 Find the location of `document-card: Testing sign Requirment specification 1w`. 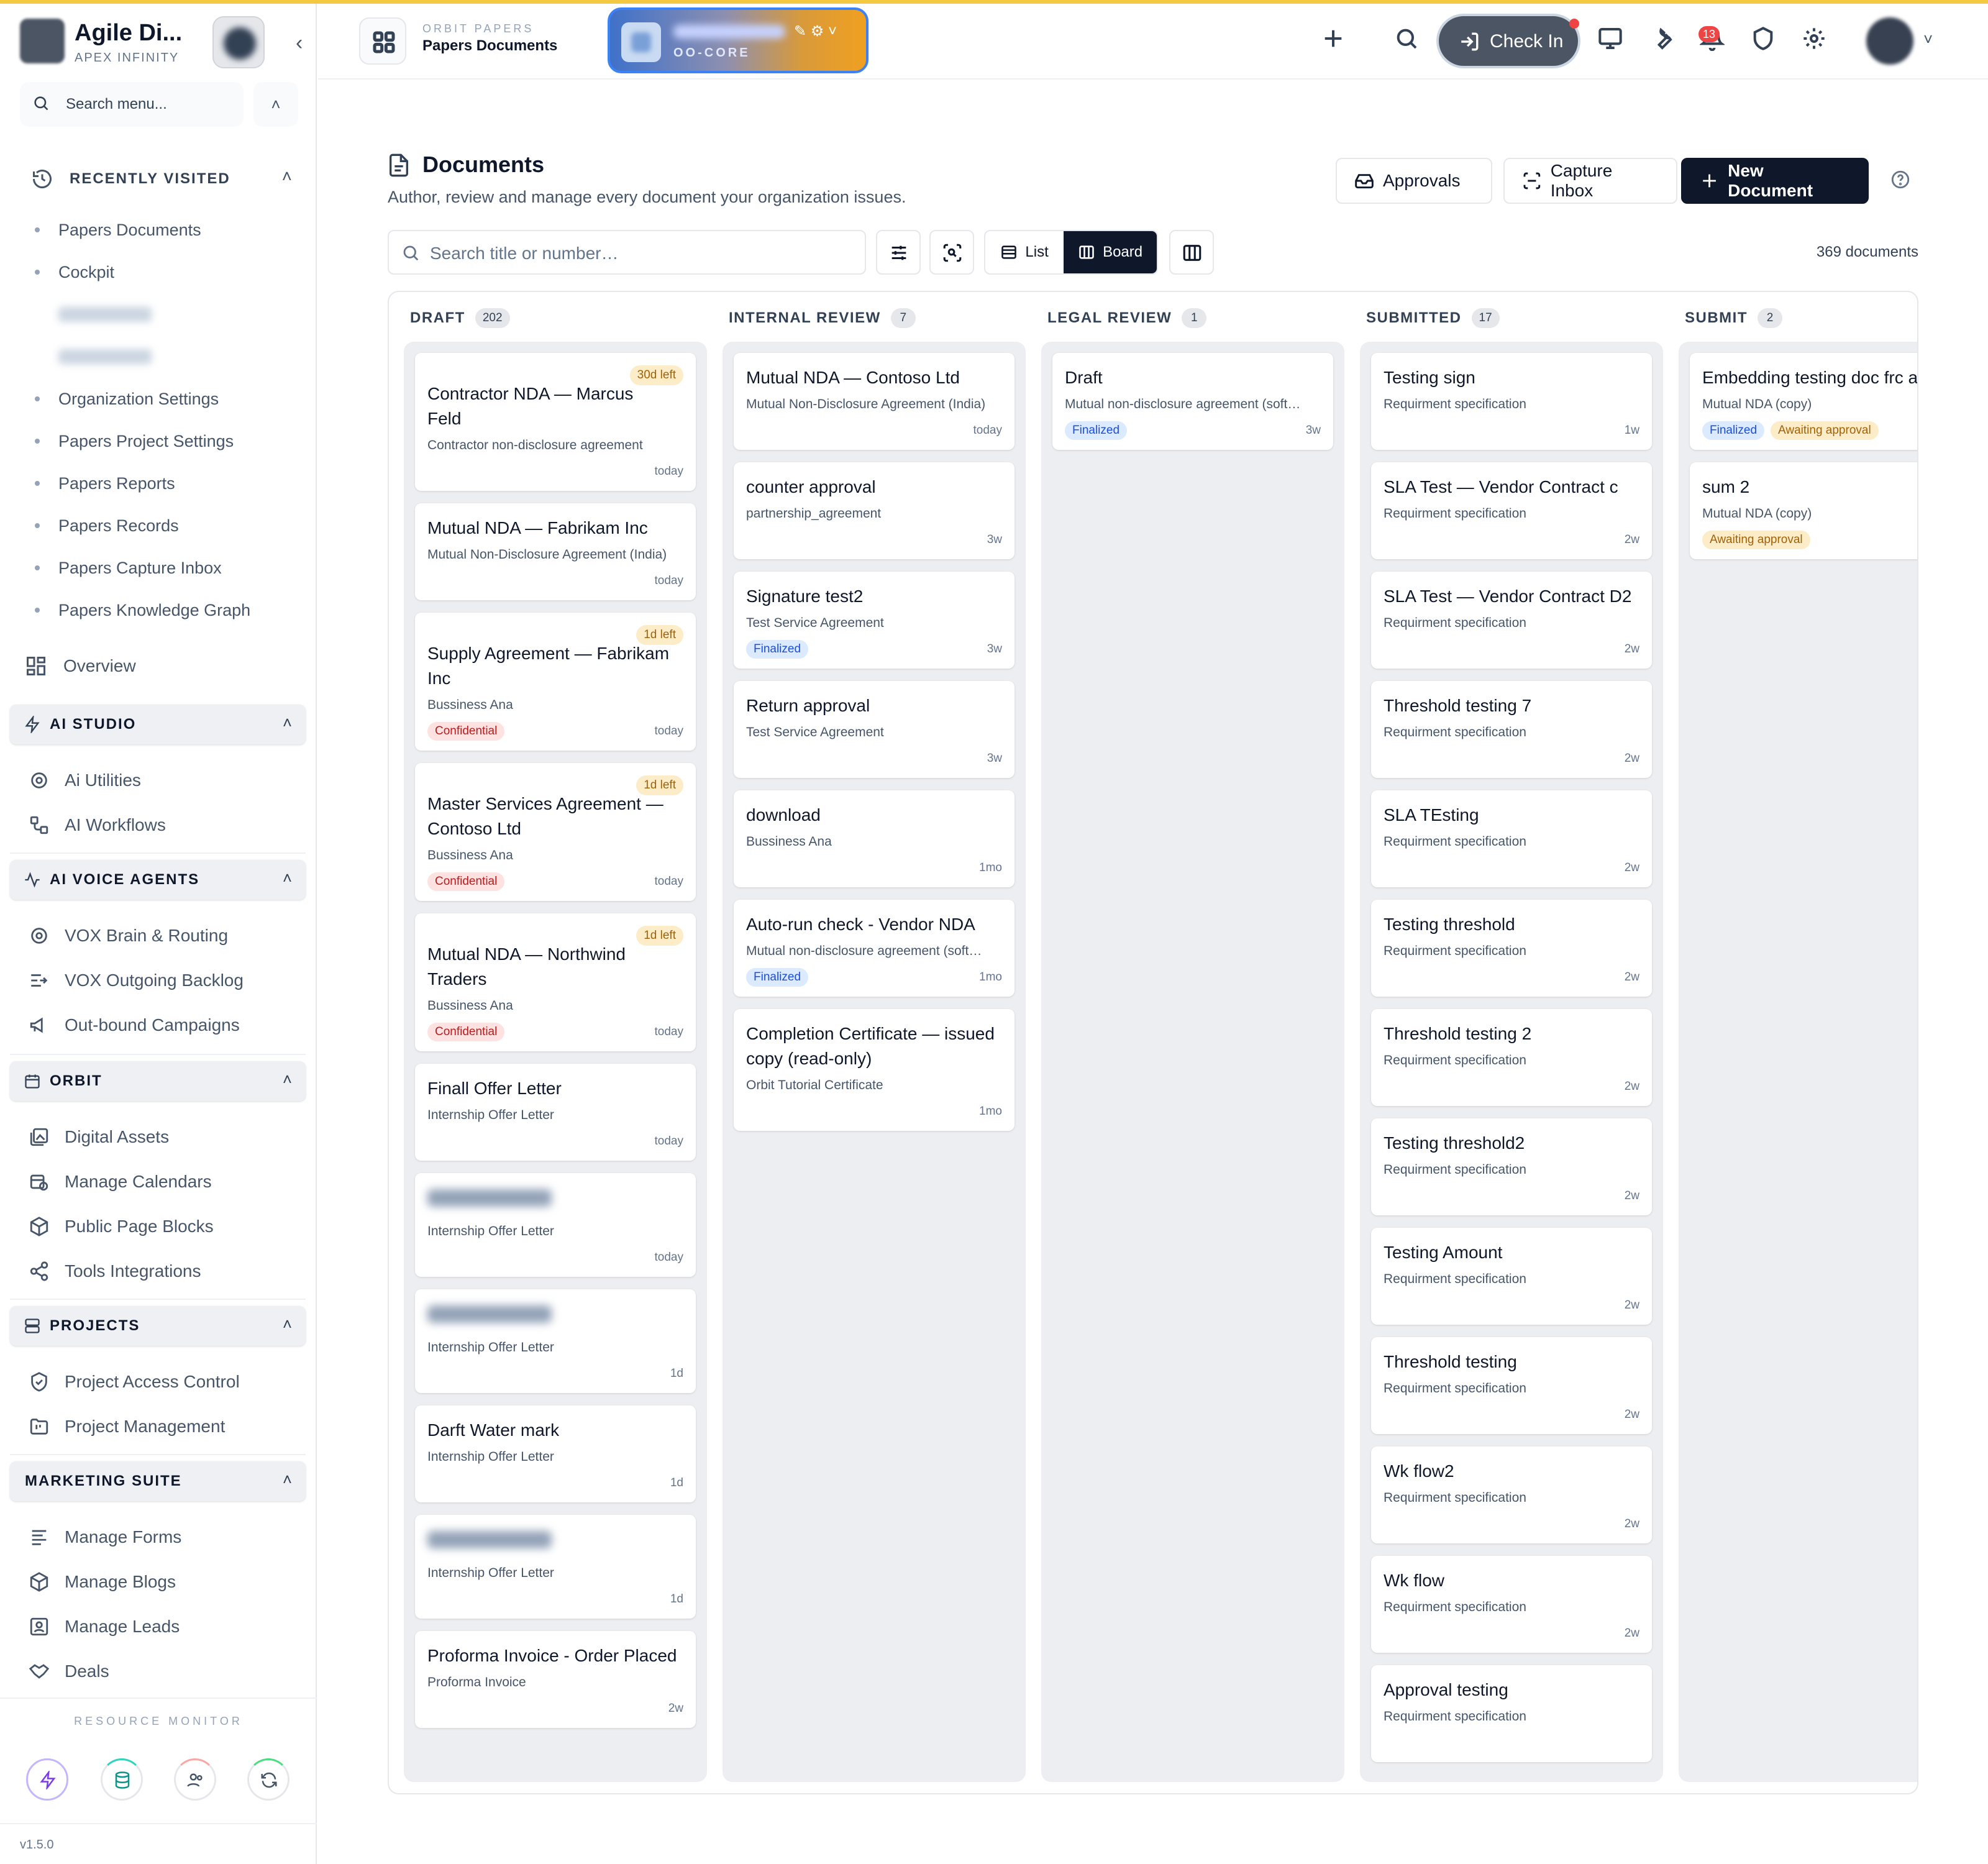

document-card: Testing sign Requirment specification 1w is located at coordinates (1511, 401).